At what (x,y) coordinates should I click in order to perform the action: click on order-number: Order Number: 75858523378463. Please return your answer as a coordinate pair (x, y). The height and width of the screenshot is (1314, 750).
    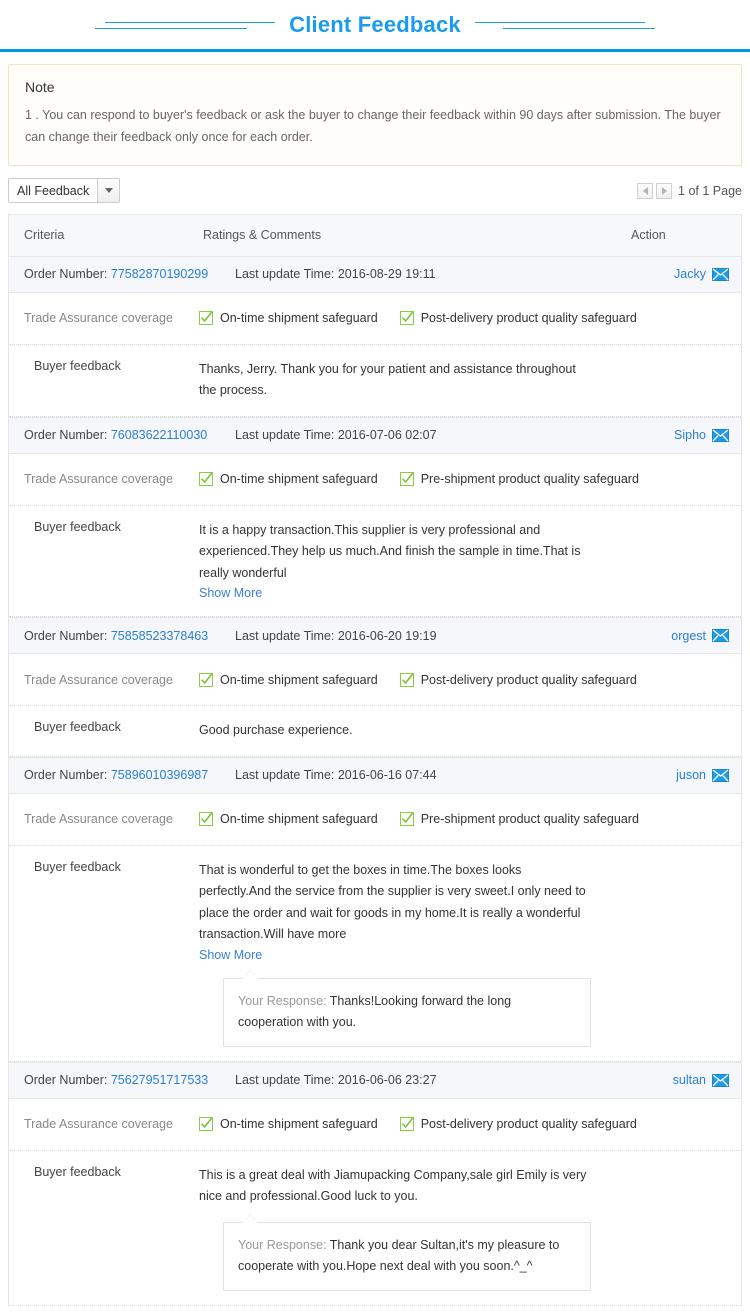
    Looking at the image, I should click on (108, 635).